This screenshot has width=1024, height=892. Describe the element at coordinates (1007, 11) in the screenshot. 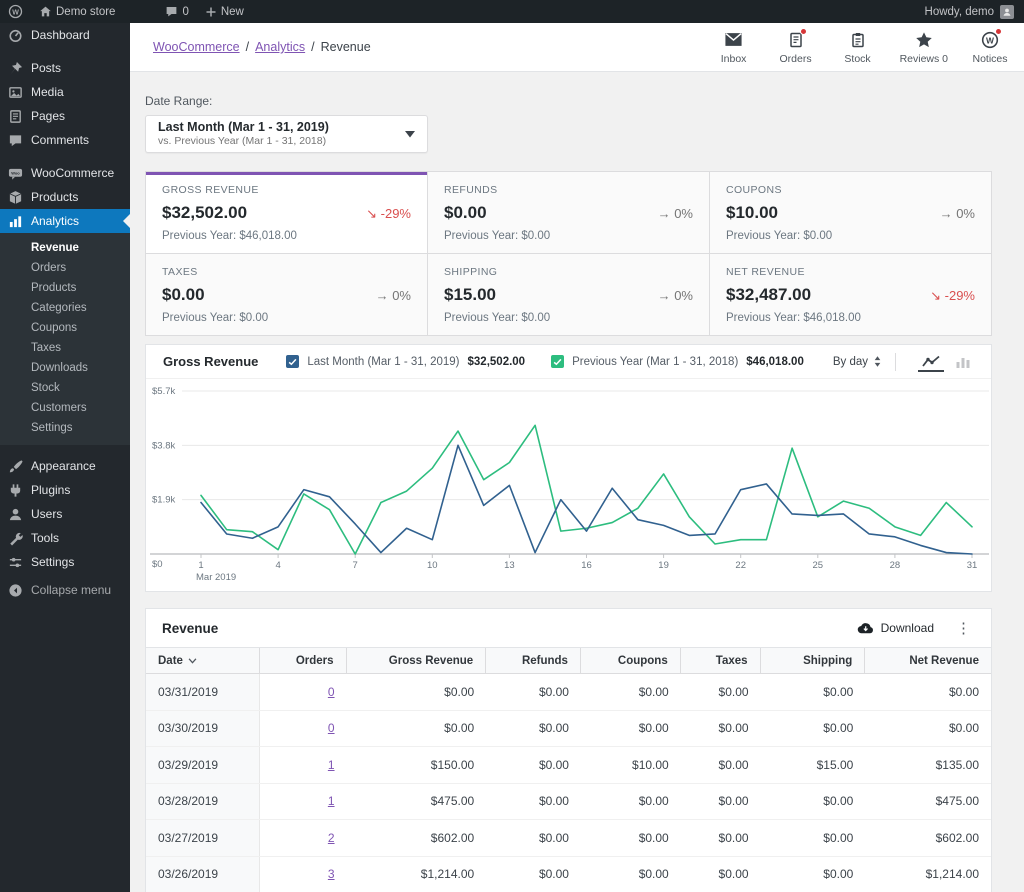

I see `avatar` at that location.